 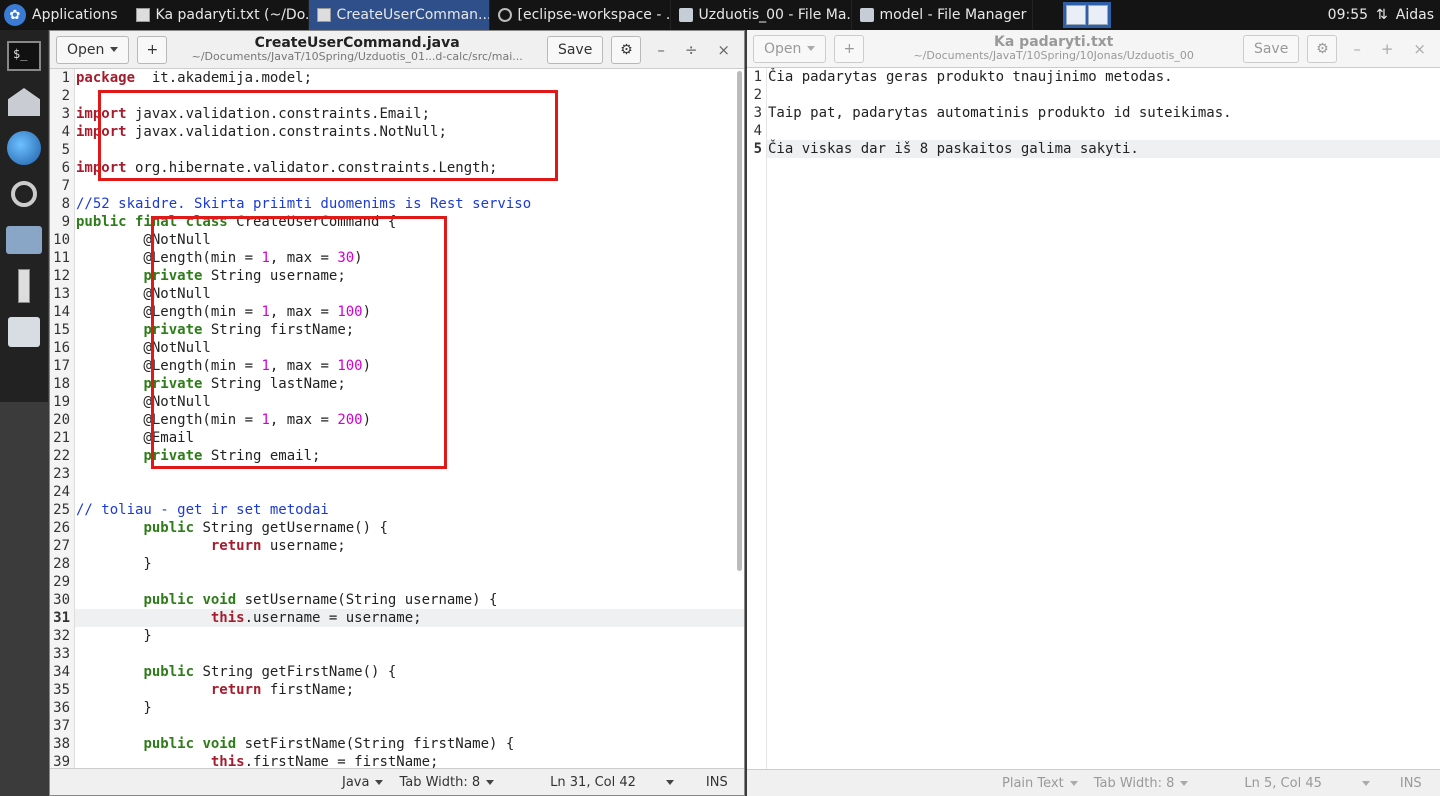 What do you see at coordinates (409, 618) in the screenshot?
I see `code-line: this.username = username;` at bounding box center [409, 618].